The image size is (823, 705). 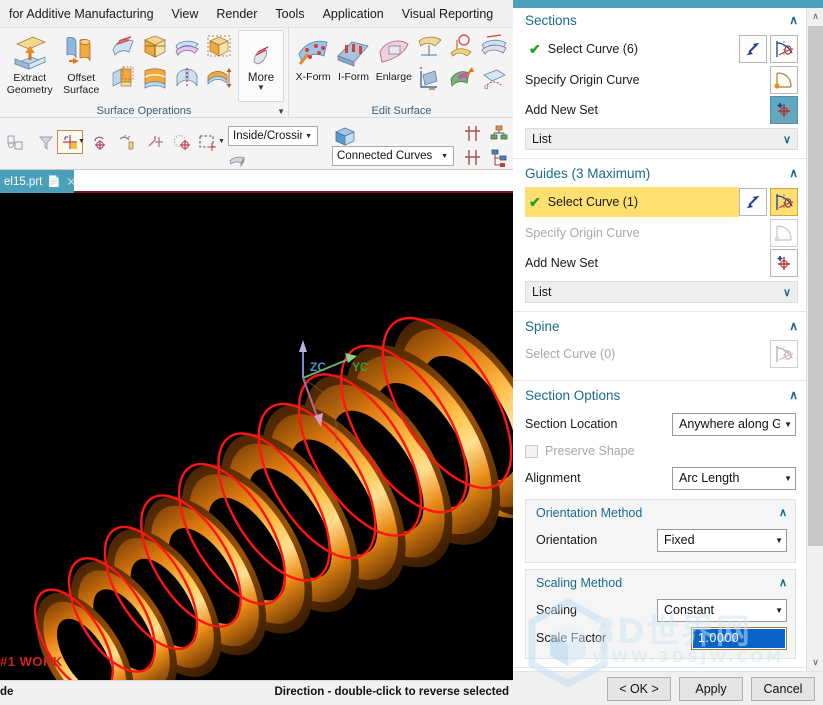 What do you see at coordinates (394, 51) in the screenshot?
I see `enlarge-icon` at bounding box center [394, 51].